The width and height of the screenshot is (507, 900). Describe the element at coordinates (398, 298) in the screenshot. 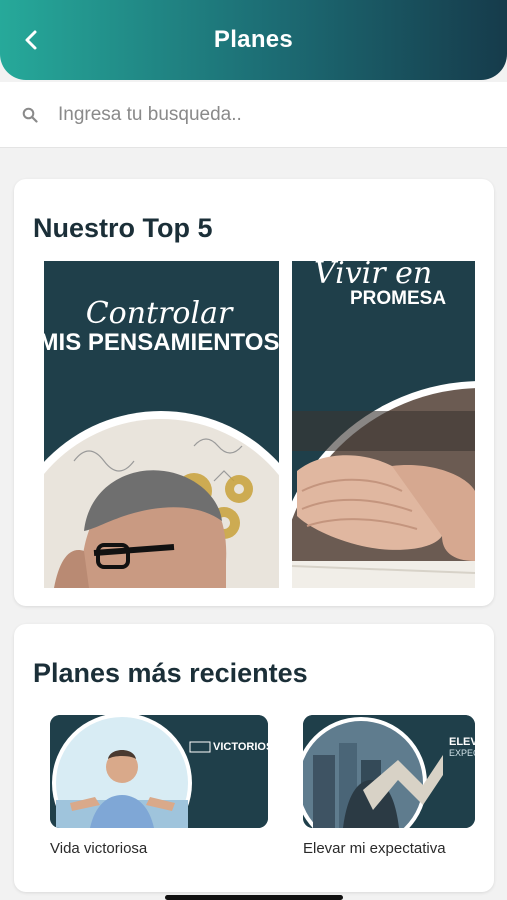

I see `plan-headline: PROMESA` at that location.